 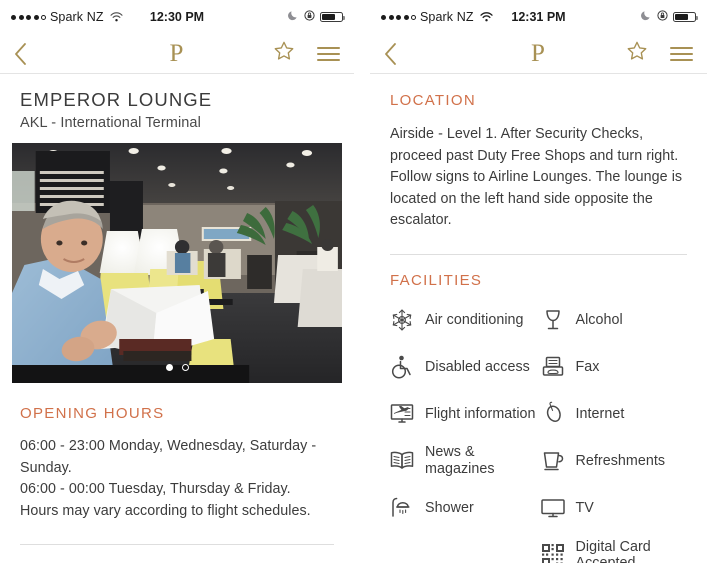 I want to click on page-title: EMPEROR LOUNGE, so click(x=116, y=99).